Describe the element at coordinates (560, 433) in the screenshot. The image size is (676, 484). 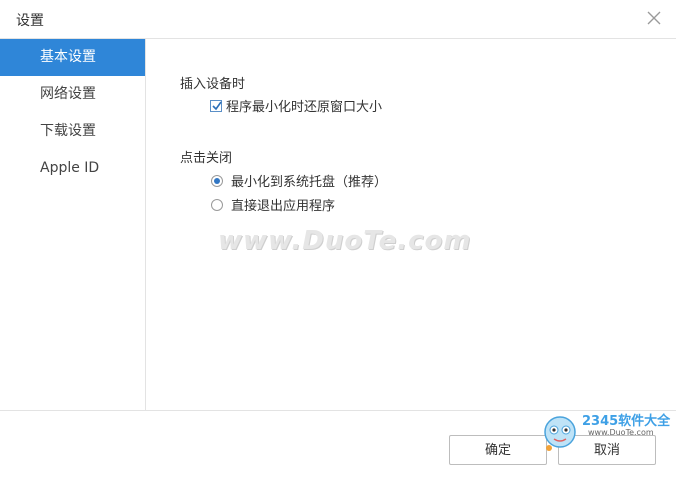
I see `mascot-icon` at that location.